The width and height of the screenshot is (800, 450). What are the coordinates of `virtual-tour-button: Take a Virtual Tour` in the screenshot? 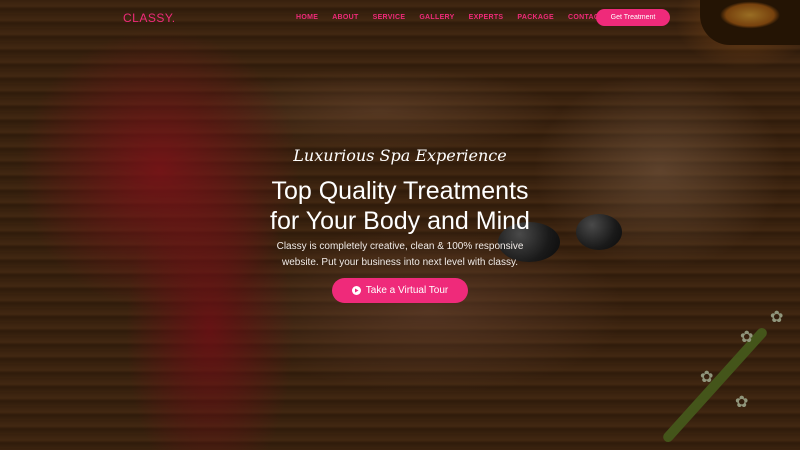 It's located at (400, 290).